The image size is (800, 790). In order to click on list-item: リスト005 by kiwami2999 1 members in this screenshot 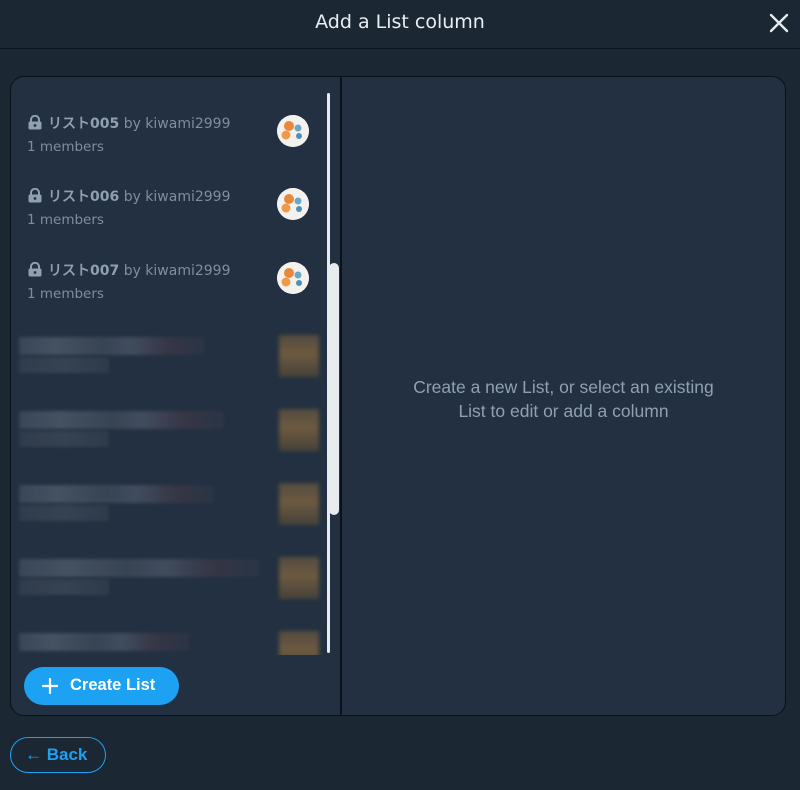, I will do `click(169, 116)`.